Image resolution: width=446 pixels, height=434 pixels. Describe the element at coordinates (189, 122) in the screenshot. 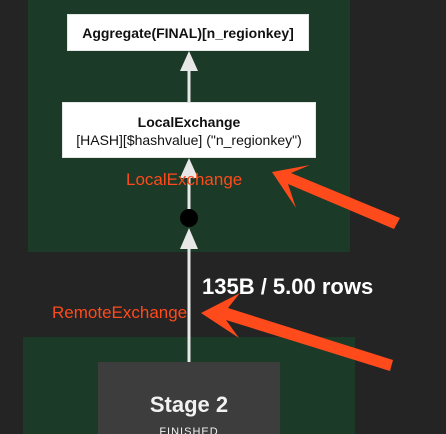

I see `node-local-exchange-title: LocalExchange` at that location.